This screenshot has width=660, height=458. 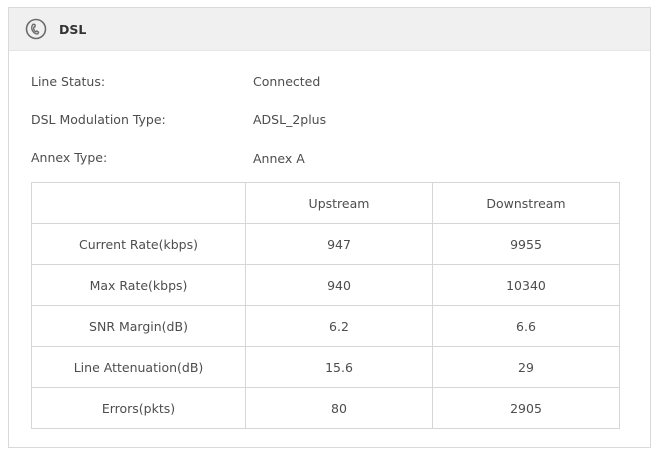 What do you see at coordinates (339, 244) in the screenshot?
I see `upstream-value: 947` at bounding box center [339, 244].